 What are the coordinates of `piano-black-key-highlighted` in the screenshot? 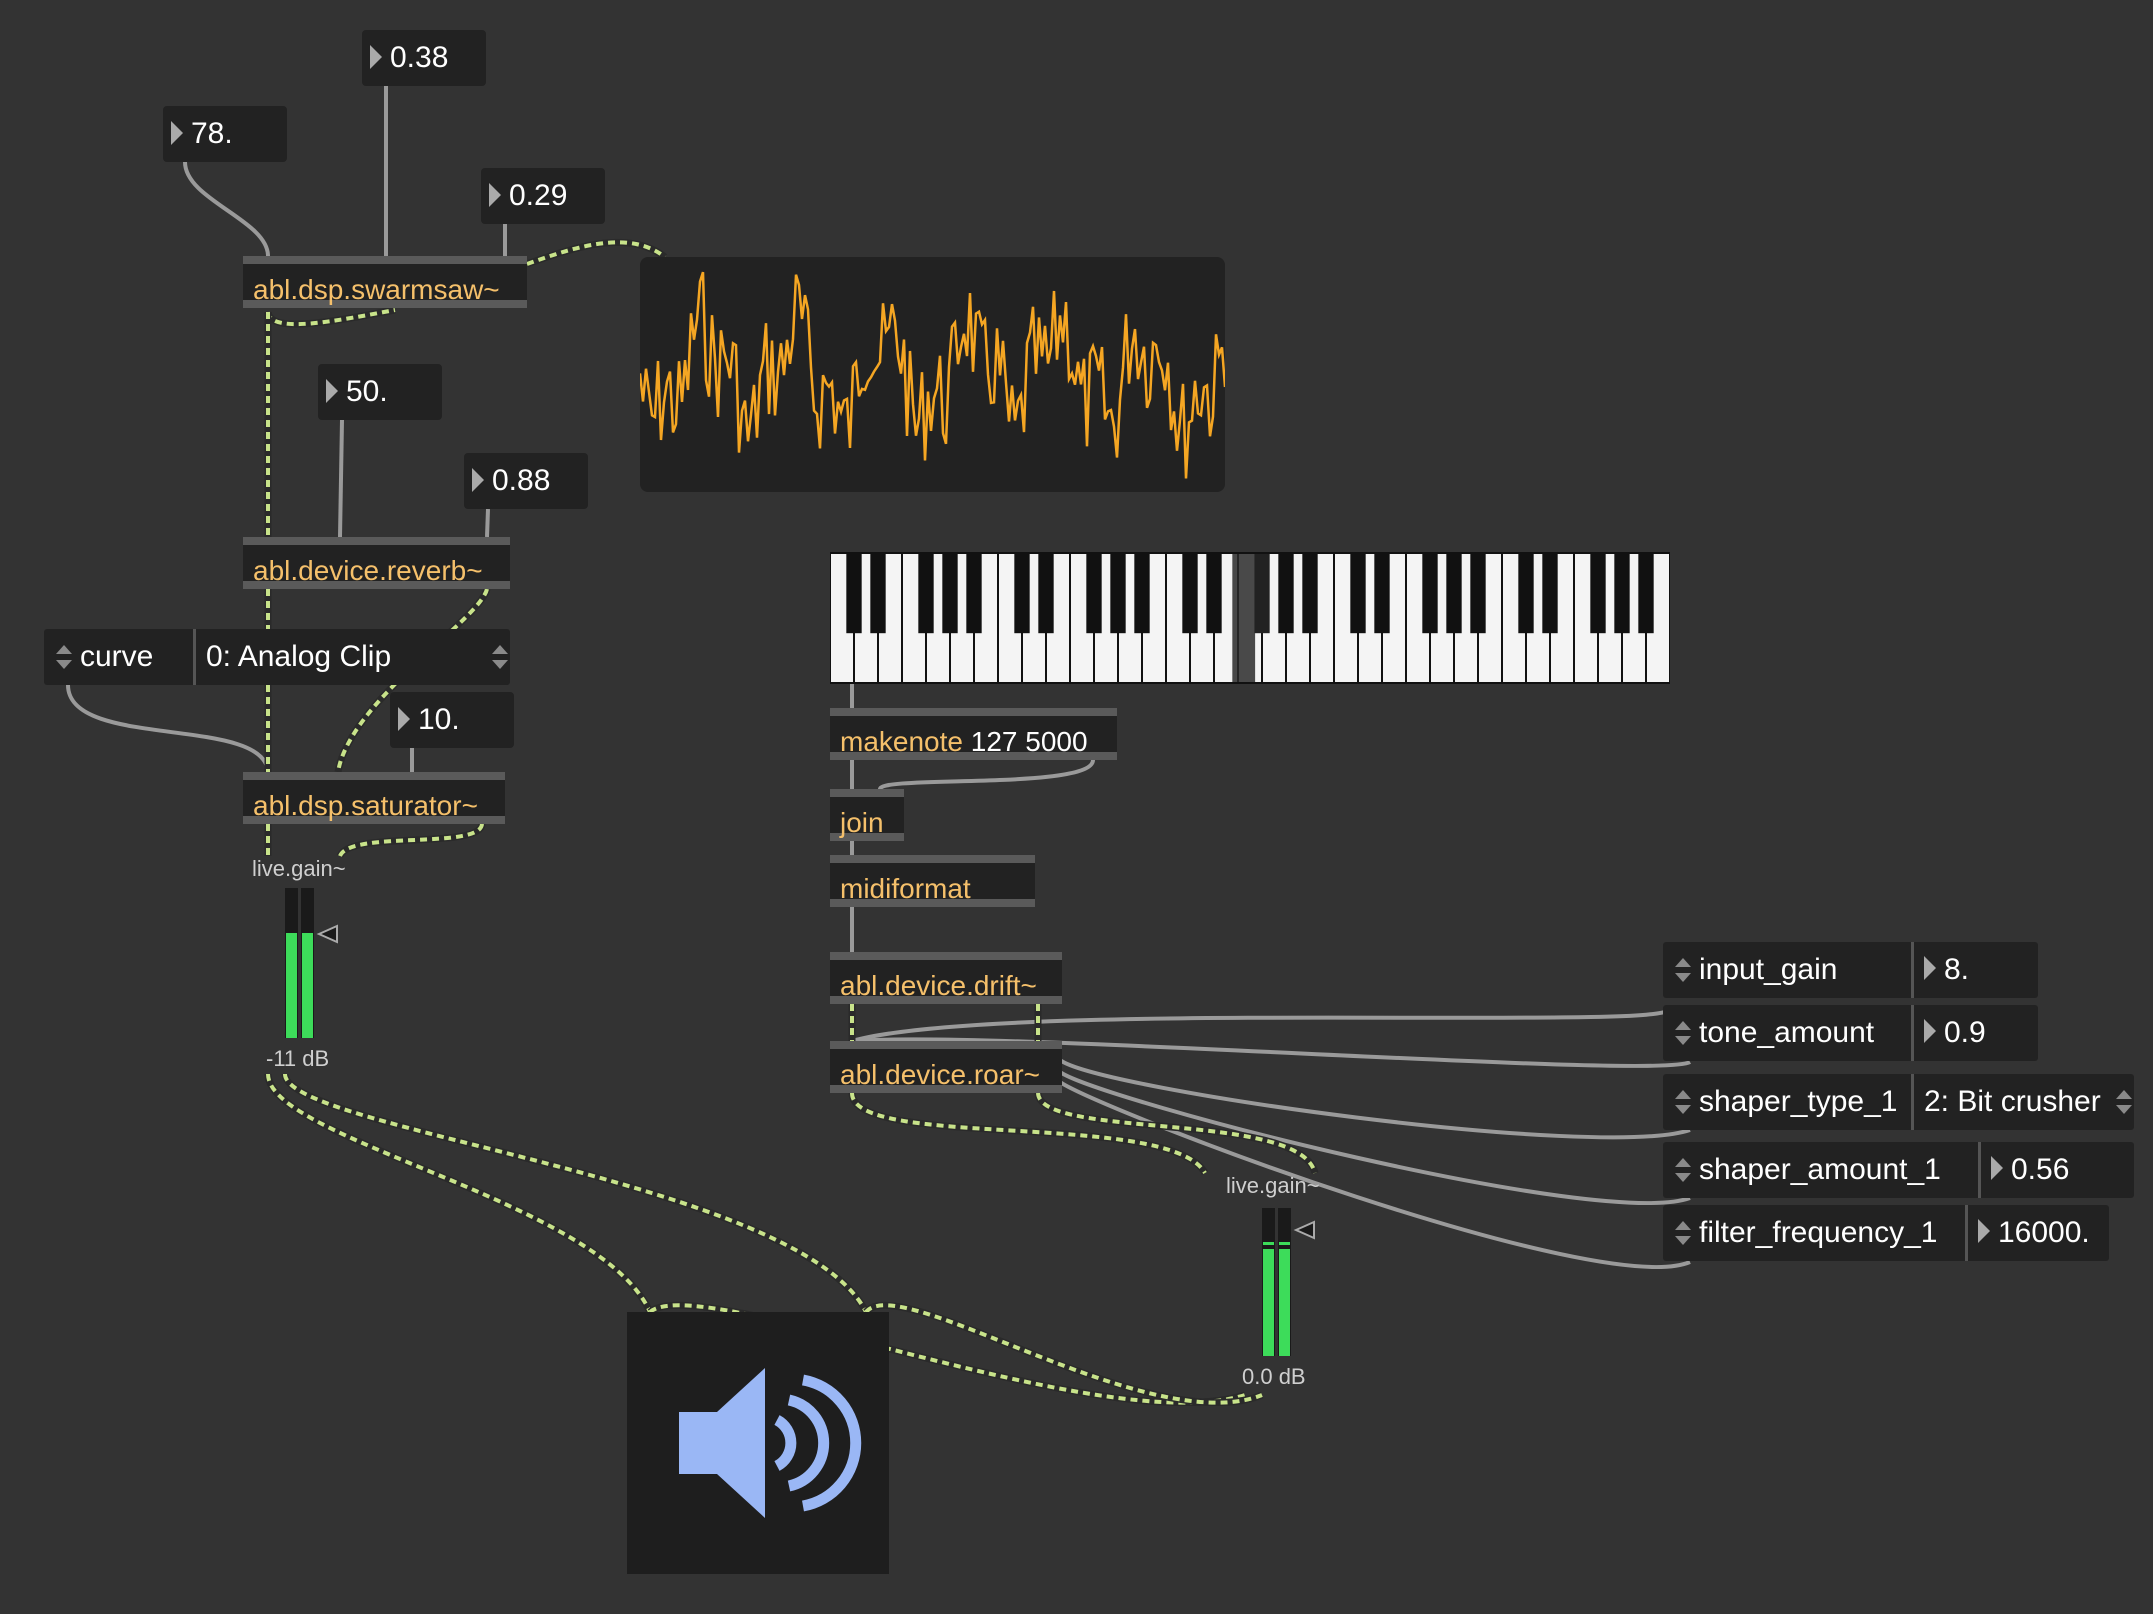 It's located at (1262, 594).